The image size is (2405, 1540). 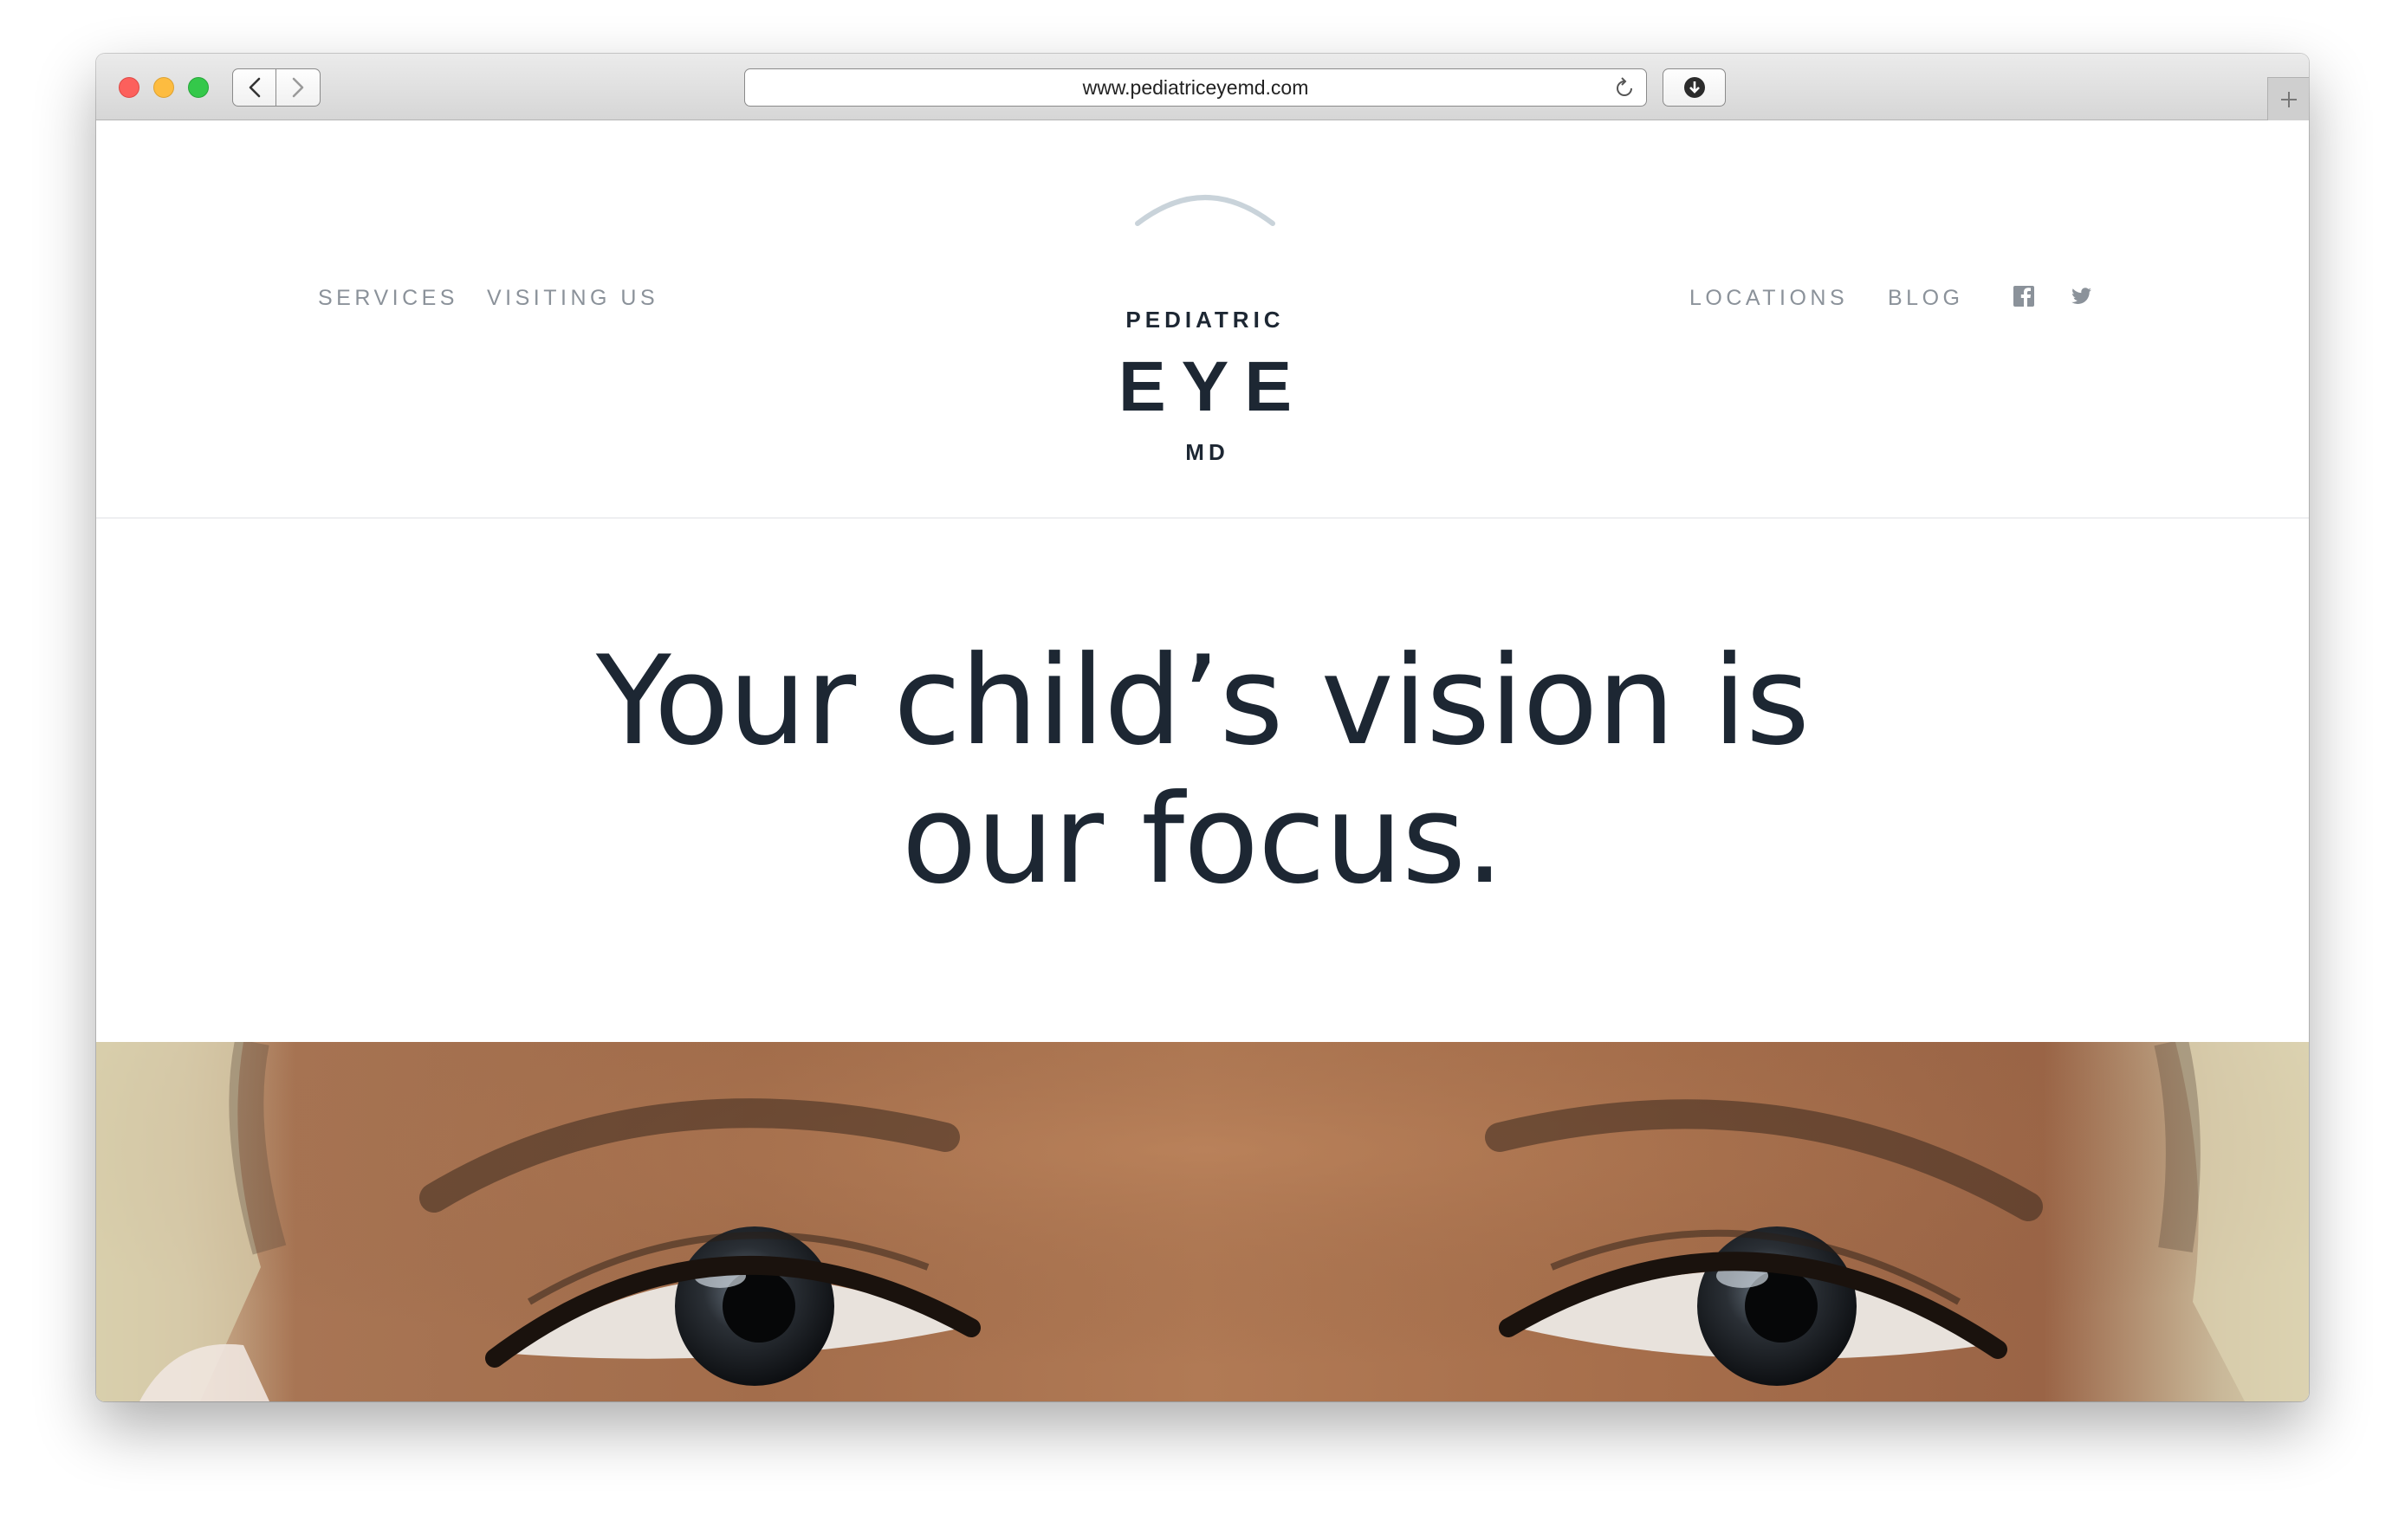 I want to click on logo-line-eye: EYE, so click(x=1213, y=386).